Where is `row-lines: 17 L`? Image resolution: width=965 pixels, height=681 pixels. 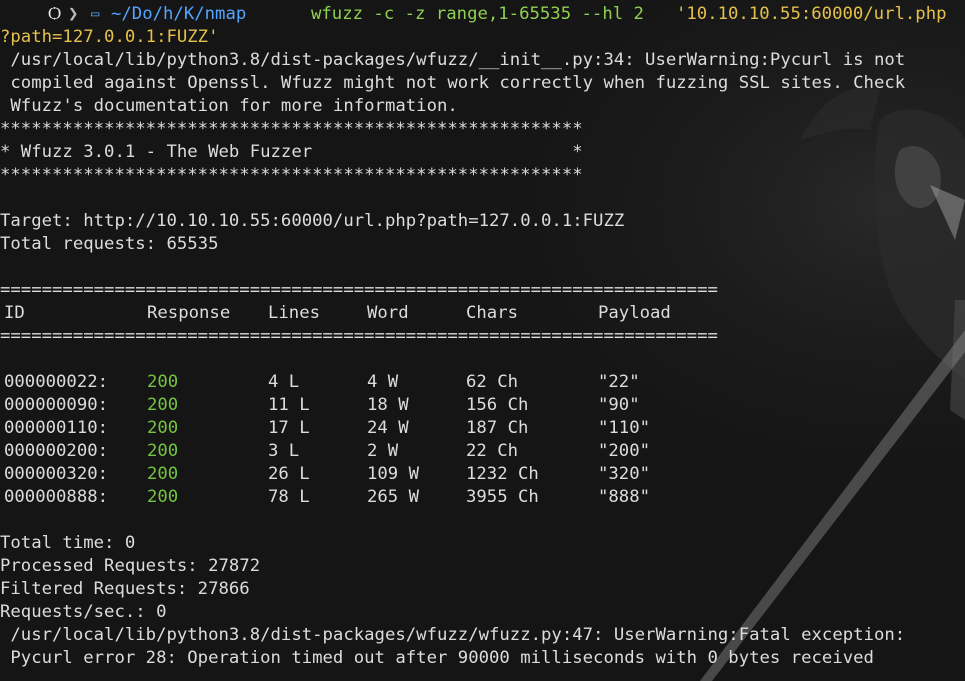 row-lines: 17 L is located at coordinates (289, 428).